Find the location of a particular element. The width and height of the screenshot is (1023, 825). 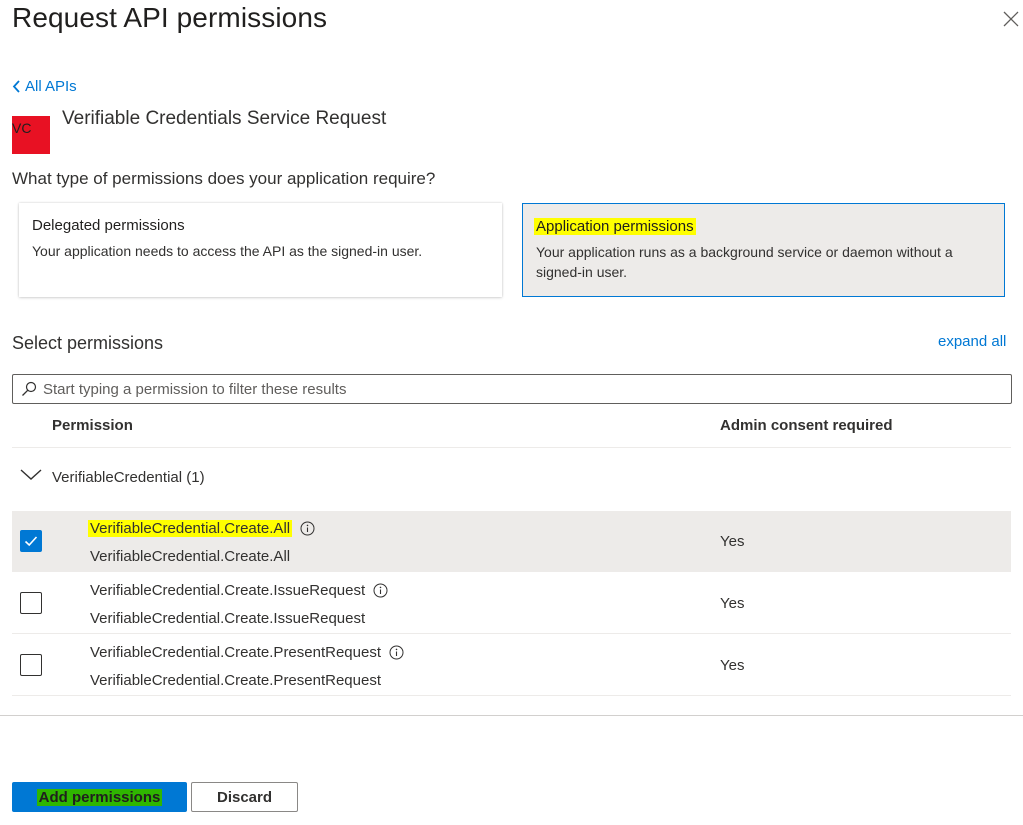

permission-search-input is located at coordinates (518, 389).